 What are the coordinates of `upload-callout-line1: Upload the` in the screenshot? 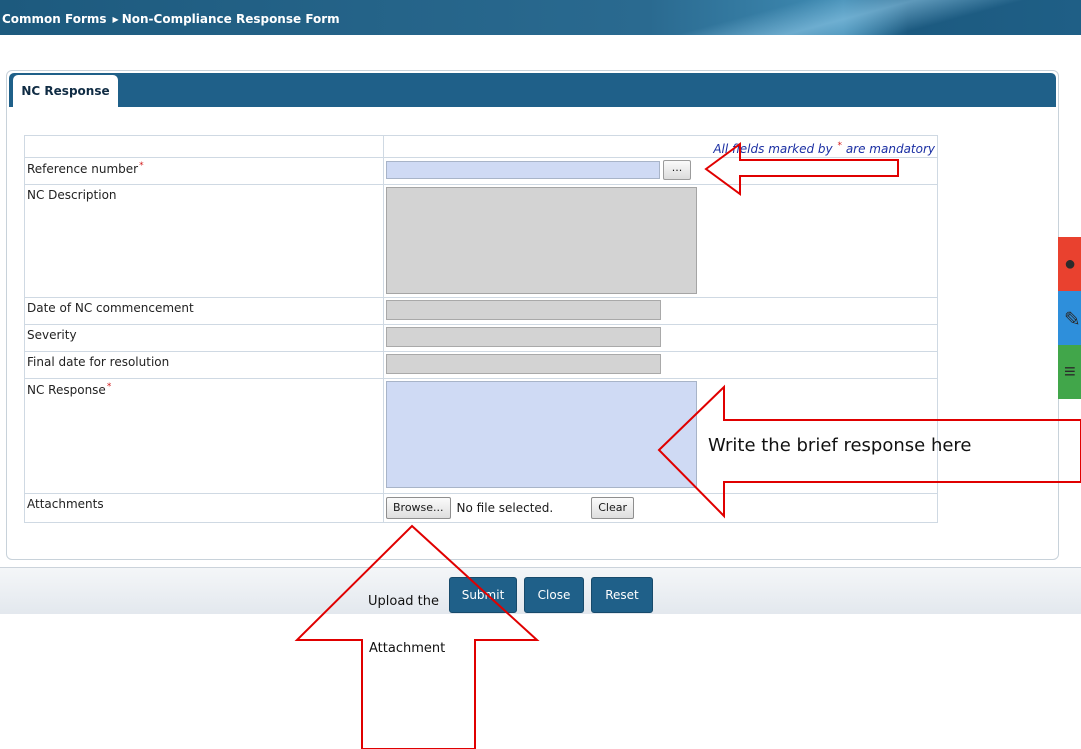 It's located at (404, 601).